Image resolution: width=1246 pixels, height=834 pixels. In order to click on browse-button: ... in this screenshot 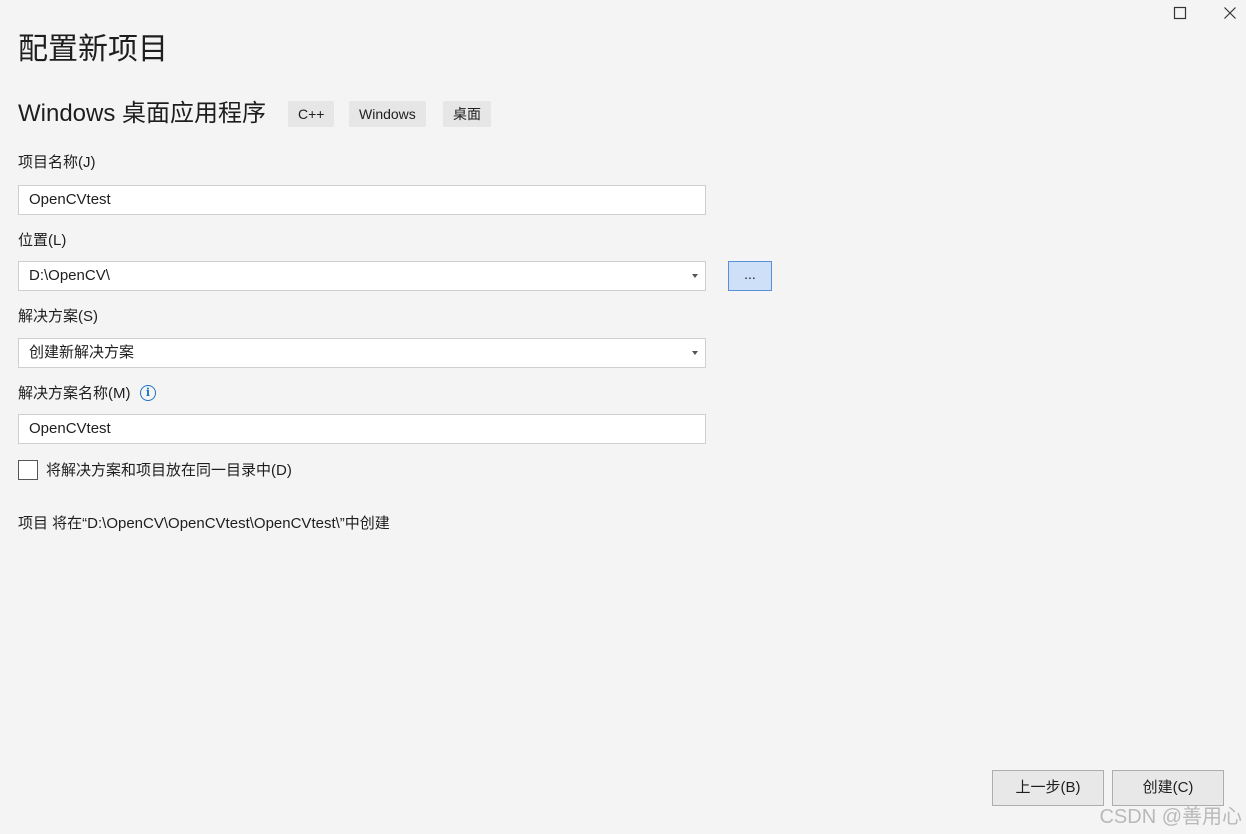, I will do `click(750, 276)`.